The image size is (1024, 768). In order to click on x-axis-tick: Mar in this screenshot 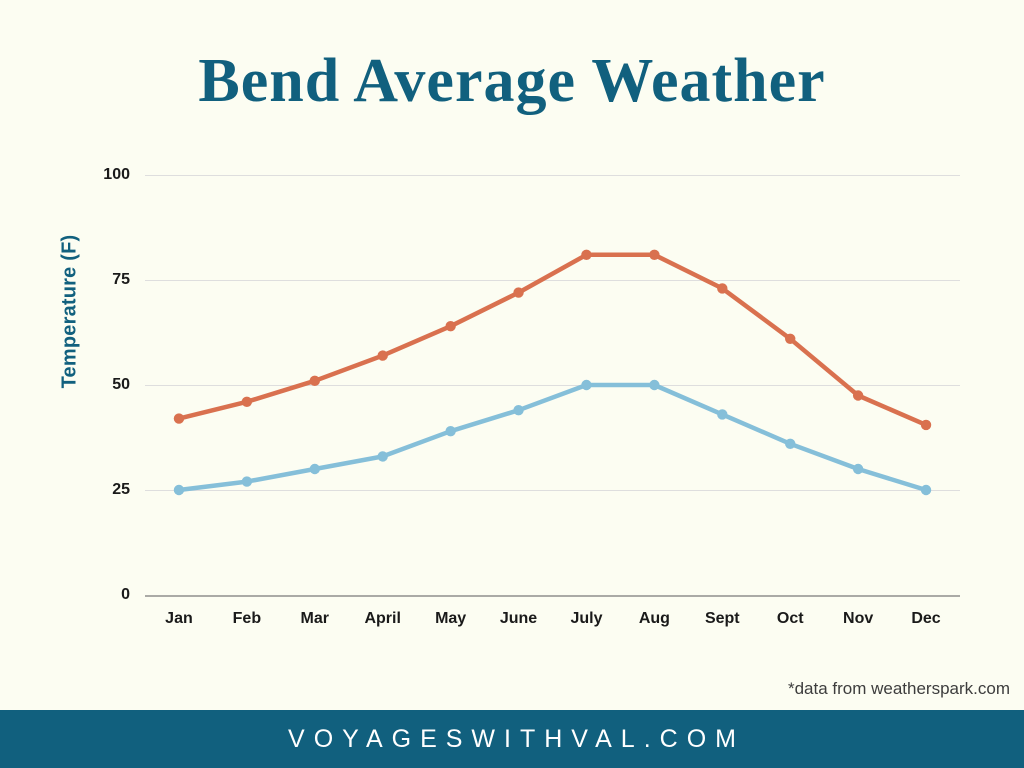, I will do `click(315, 618)`.